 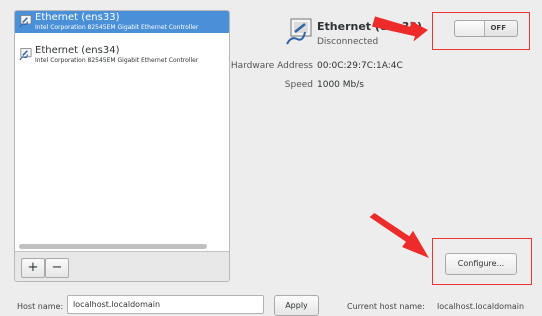 What do you see at coordinates (386, 306) in the screenshot?
I see `current-hostname-label: Current host name:` at bounding box center [386, 306].